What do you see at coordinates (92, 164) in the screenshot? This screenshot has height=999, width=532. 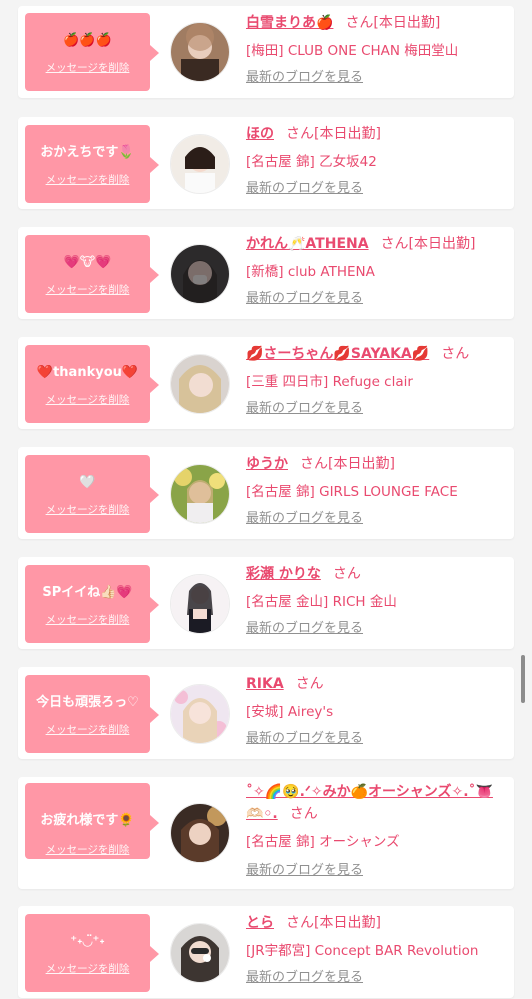 I see `message-bubble: おかえちです🌷 メッセージを削除` at bounding box center [92, 164].